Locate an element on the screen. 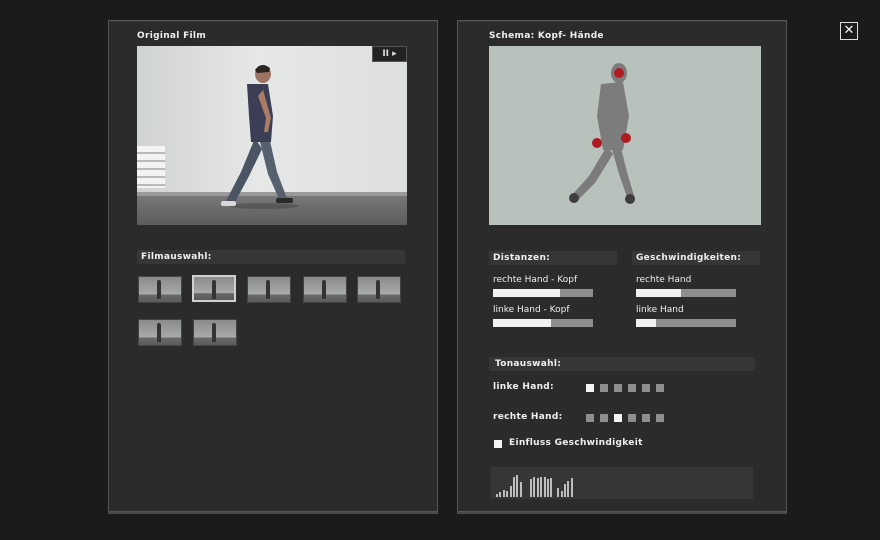 This screenshot has width=880, height=540. film-panel-title: Original Film is located at coordinates (171, 36).